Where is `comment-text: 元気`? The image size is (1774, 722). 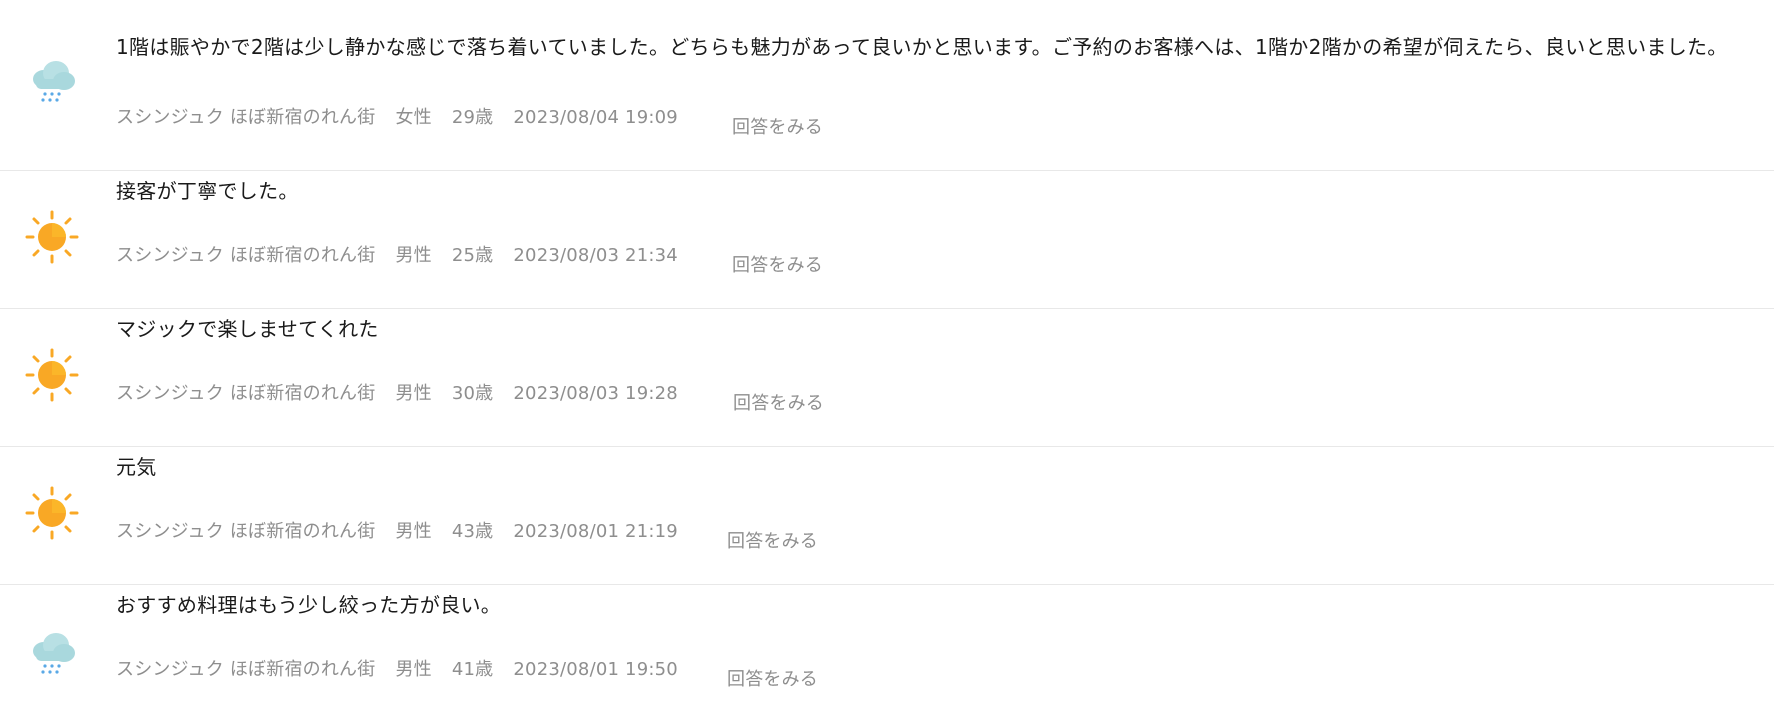
comment-text: 元気 is located at coordinates (136, 467).